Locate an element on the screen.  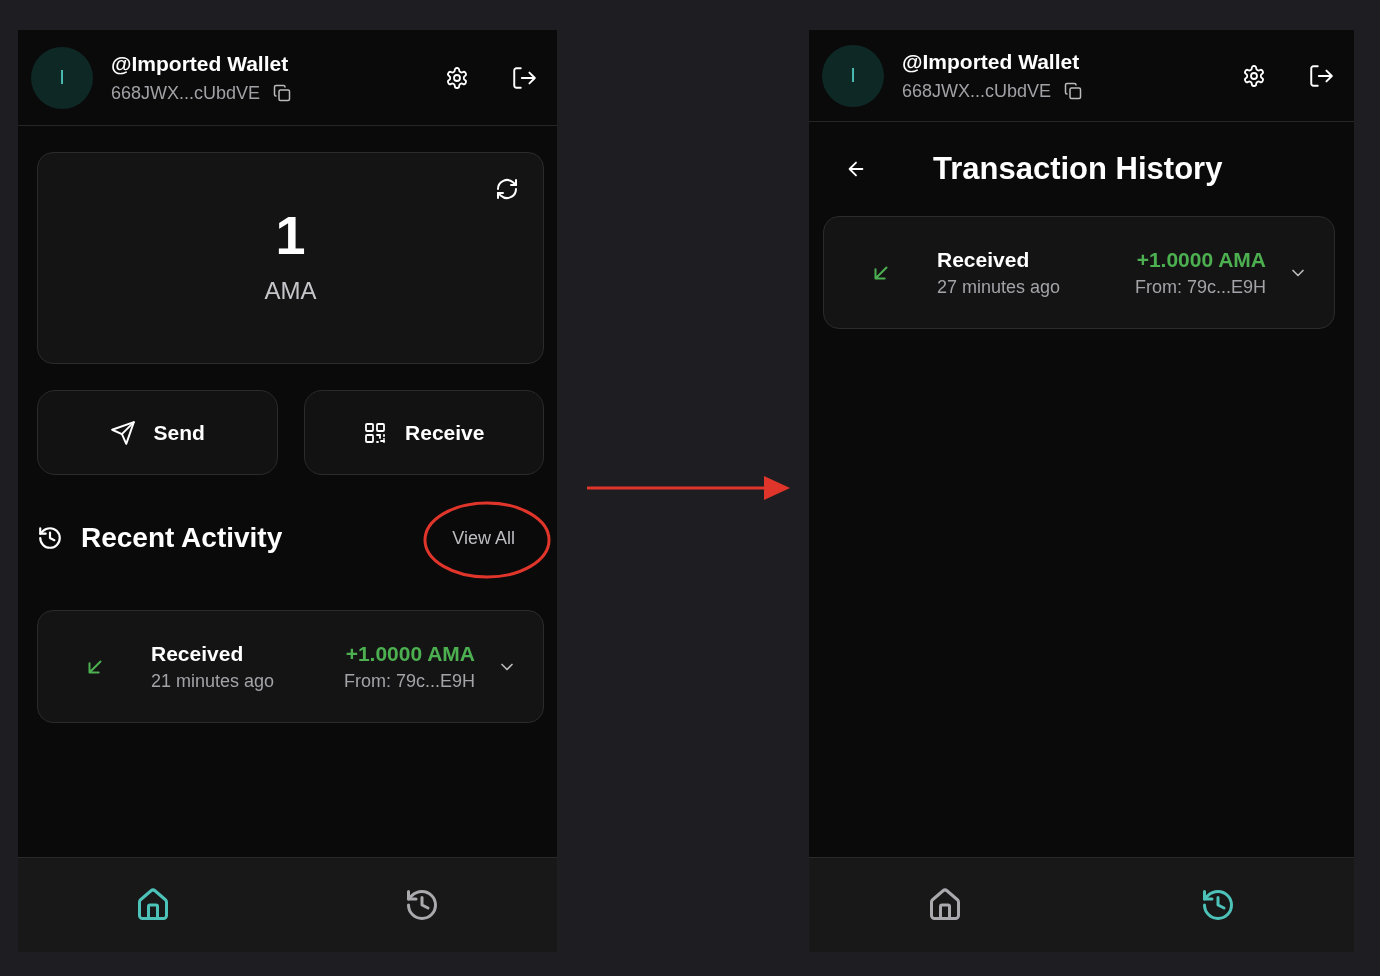
transaction-time: 27 minutes ago is located at coordinates (999, 287).